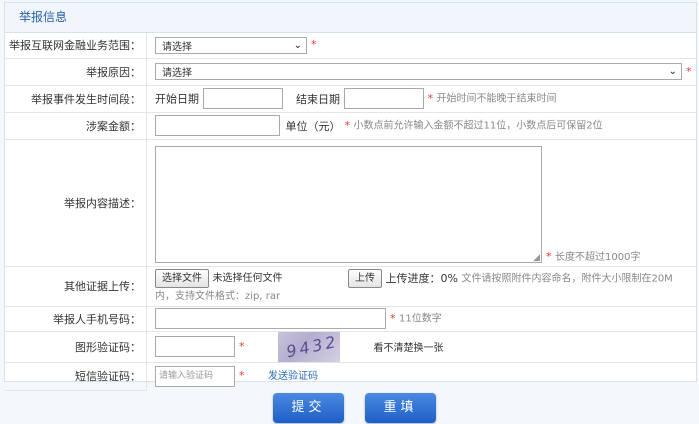 The image size is (699, 424). I want to click on start-date-input, so click(242, 98).